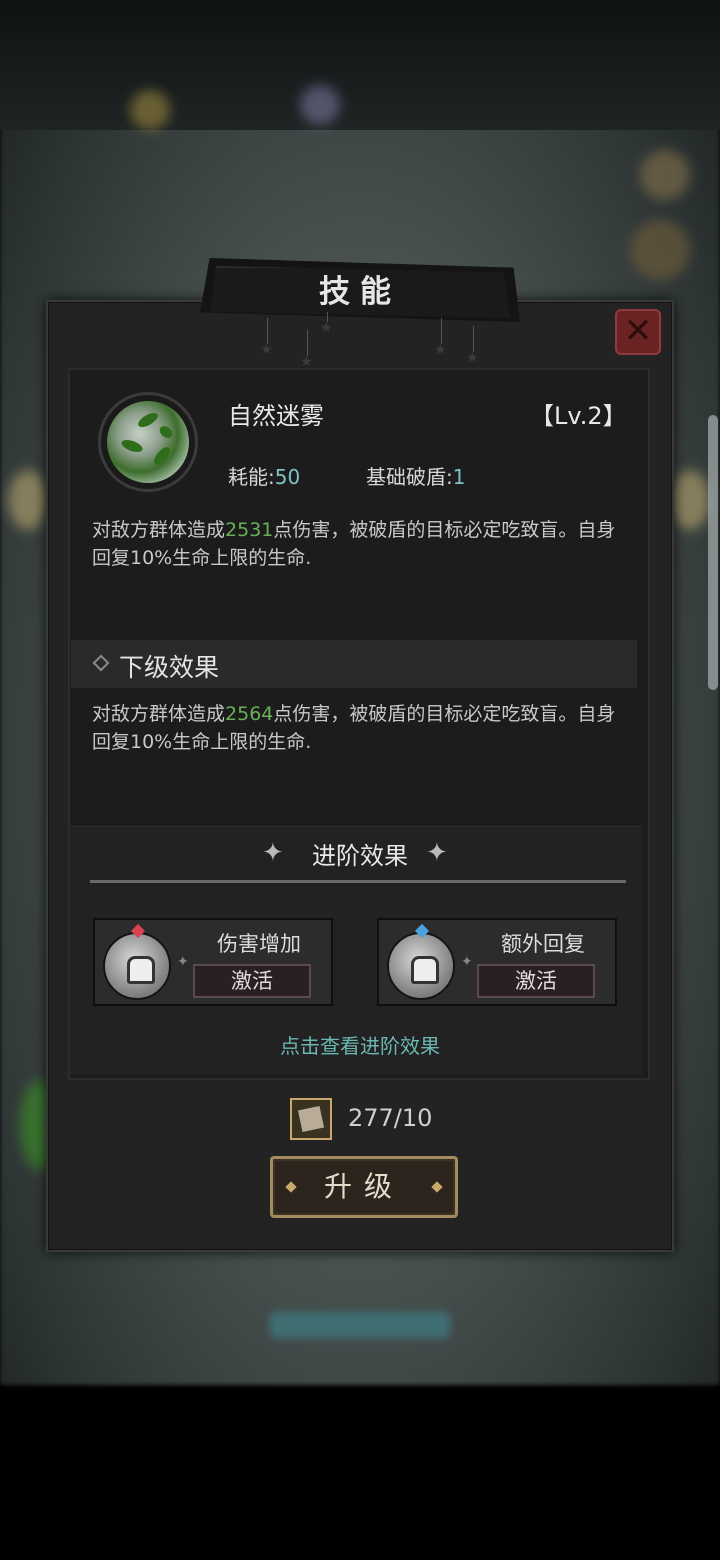 This screenshot has width=720, height=1560. I want to click on shield-break: 基础破盾:1, so click(415, 475).